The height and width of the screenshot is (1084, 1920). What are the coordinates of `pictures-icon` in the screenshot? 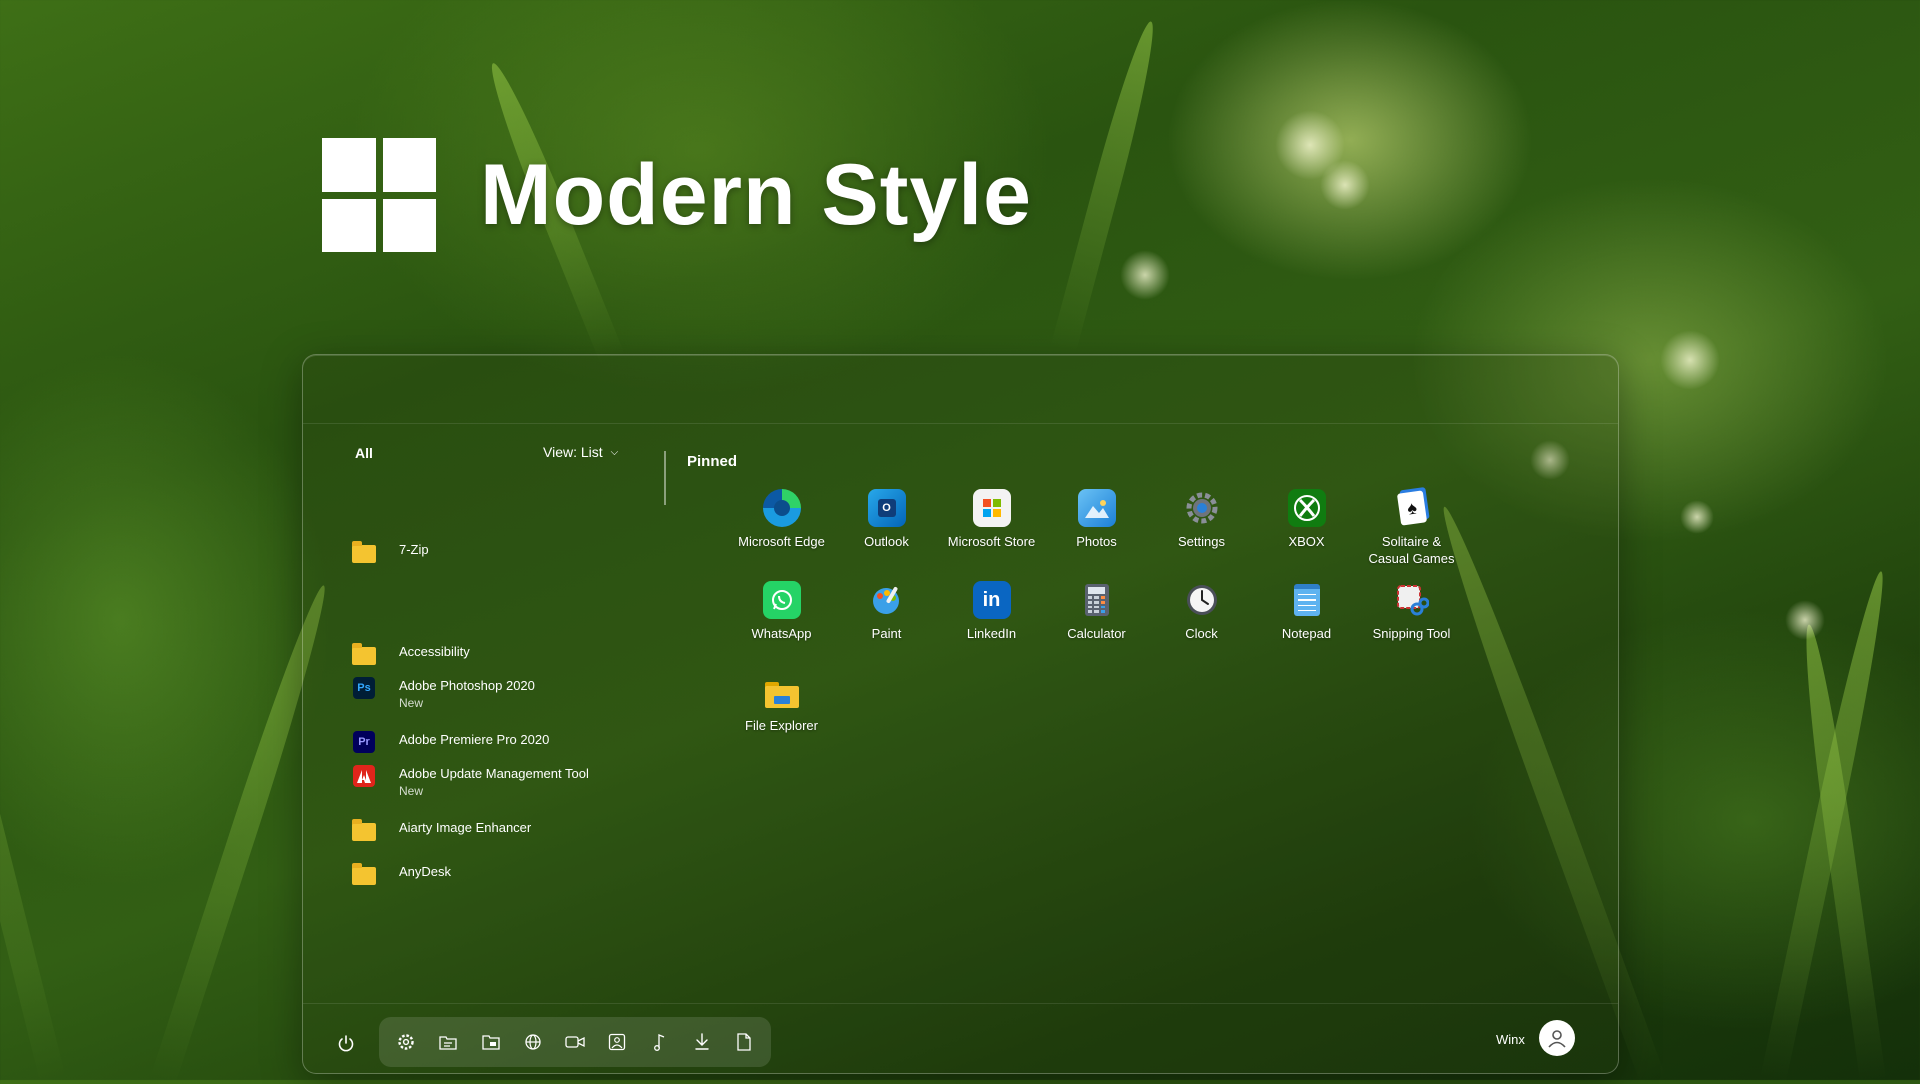 It's located at (617, 1042).